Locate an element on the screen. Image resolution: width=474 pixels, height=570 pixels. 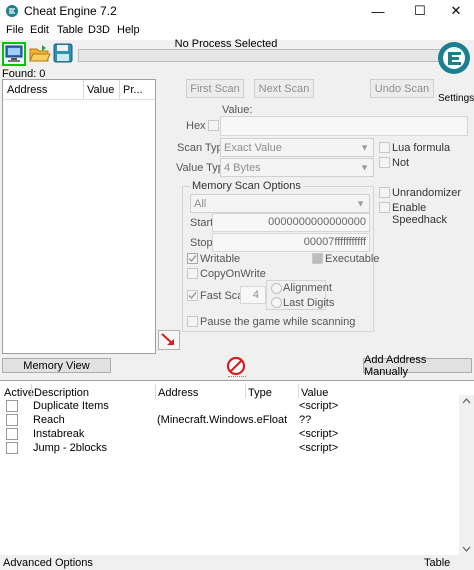
close-button: ✕ is located at coordinates (456, 11).